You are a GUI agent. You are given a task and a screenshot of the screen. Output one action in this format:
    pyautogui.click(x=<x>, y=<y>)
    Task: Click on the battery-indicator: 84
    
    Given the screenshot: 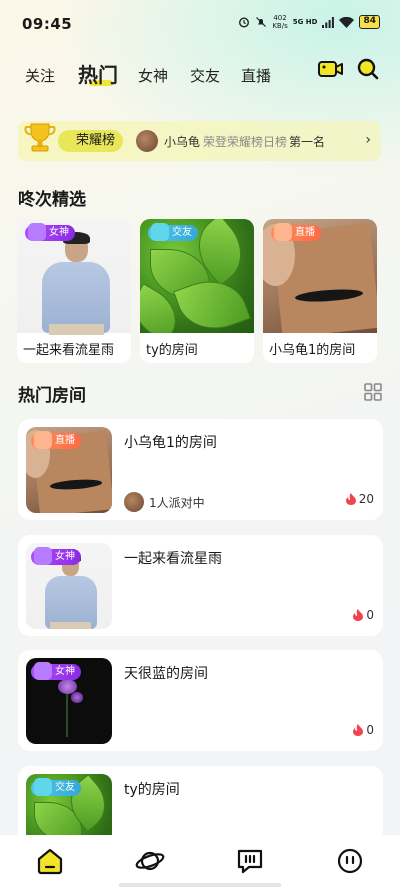 What is the action you would take?
    pyautogui.click(x=369, y=22)
    